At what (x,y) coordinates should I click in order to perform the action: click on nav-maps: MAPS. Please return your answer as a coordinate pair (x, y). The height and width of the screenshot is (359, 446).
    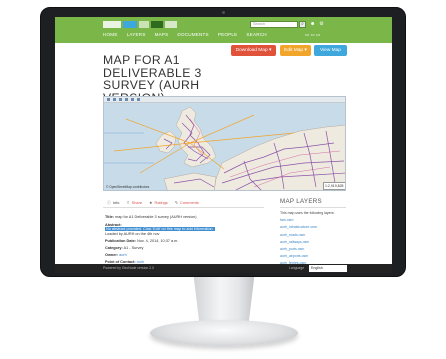
    Looking at the image, I should click on (162, 34).